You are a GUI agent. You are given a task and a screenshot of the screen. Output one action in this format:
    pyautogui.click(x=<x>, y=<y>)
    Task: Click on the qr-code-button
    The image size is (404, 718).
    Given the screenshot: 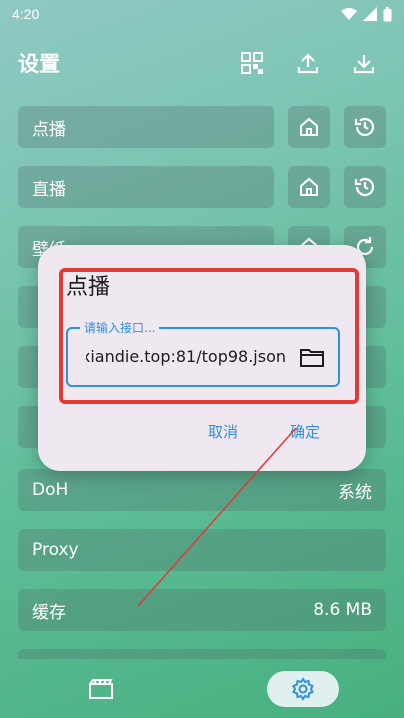 What is the action you would take?
    pyautogui.click(x=252, y=63)
    